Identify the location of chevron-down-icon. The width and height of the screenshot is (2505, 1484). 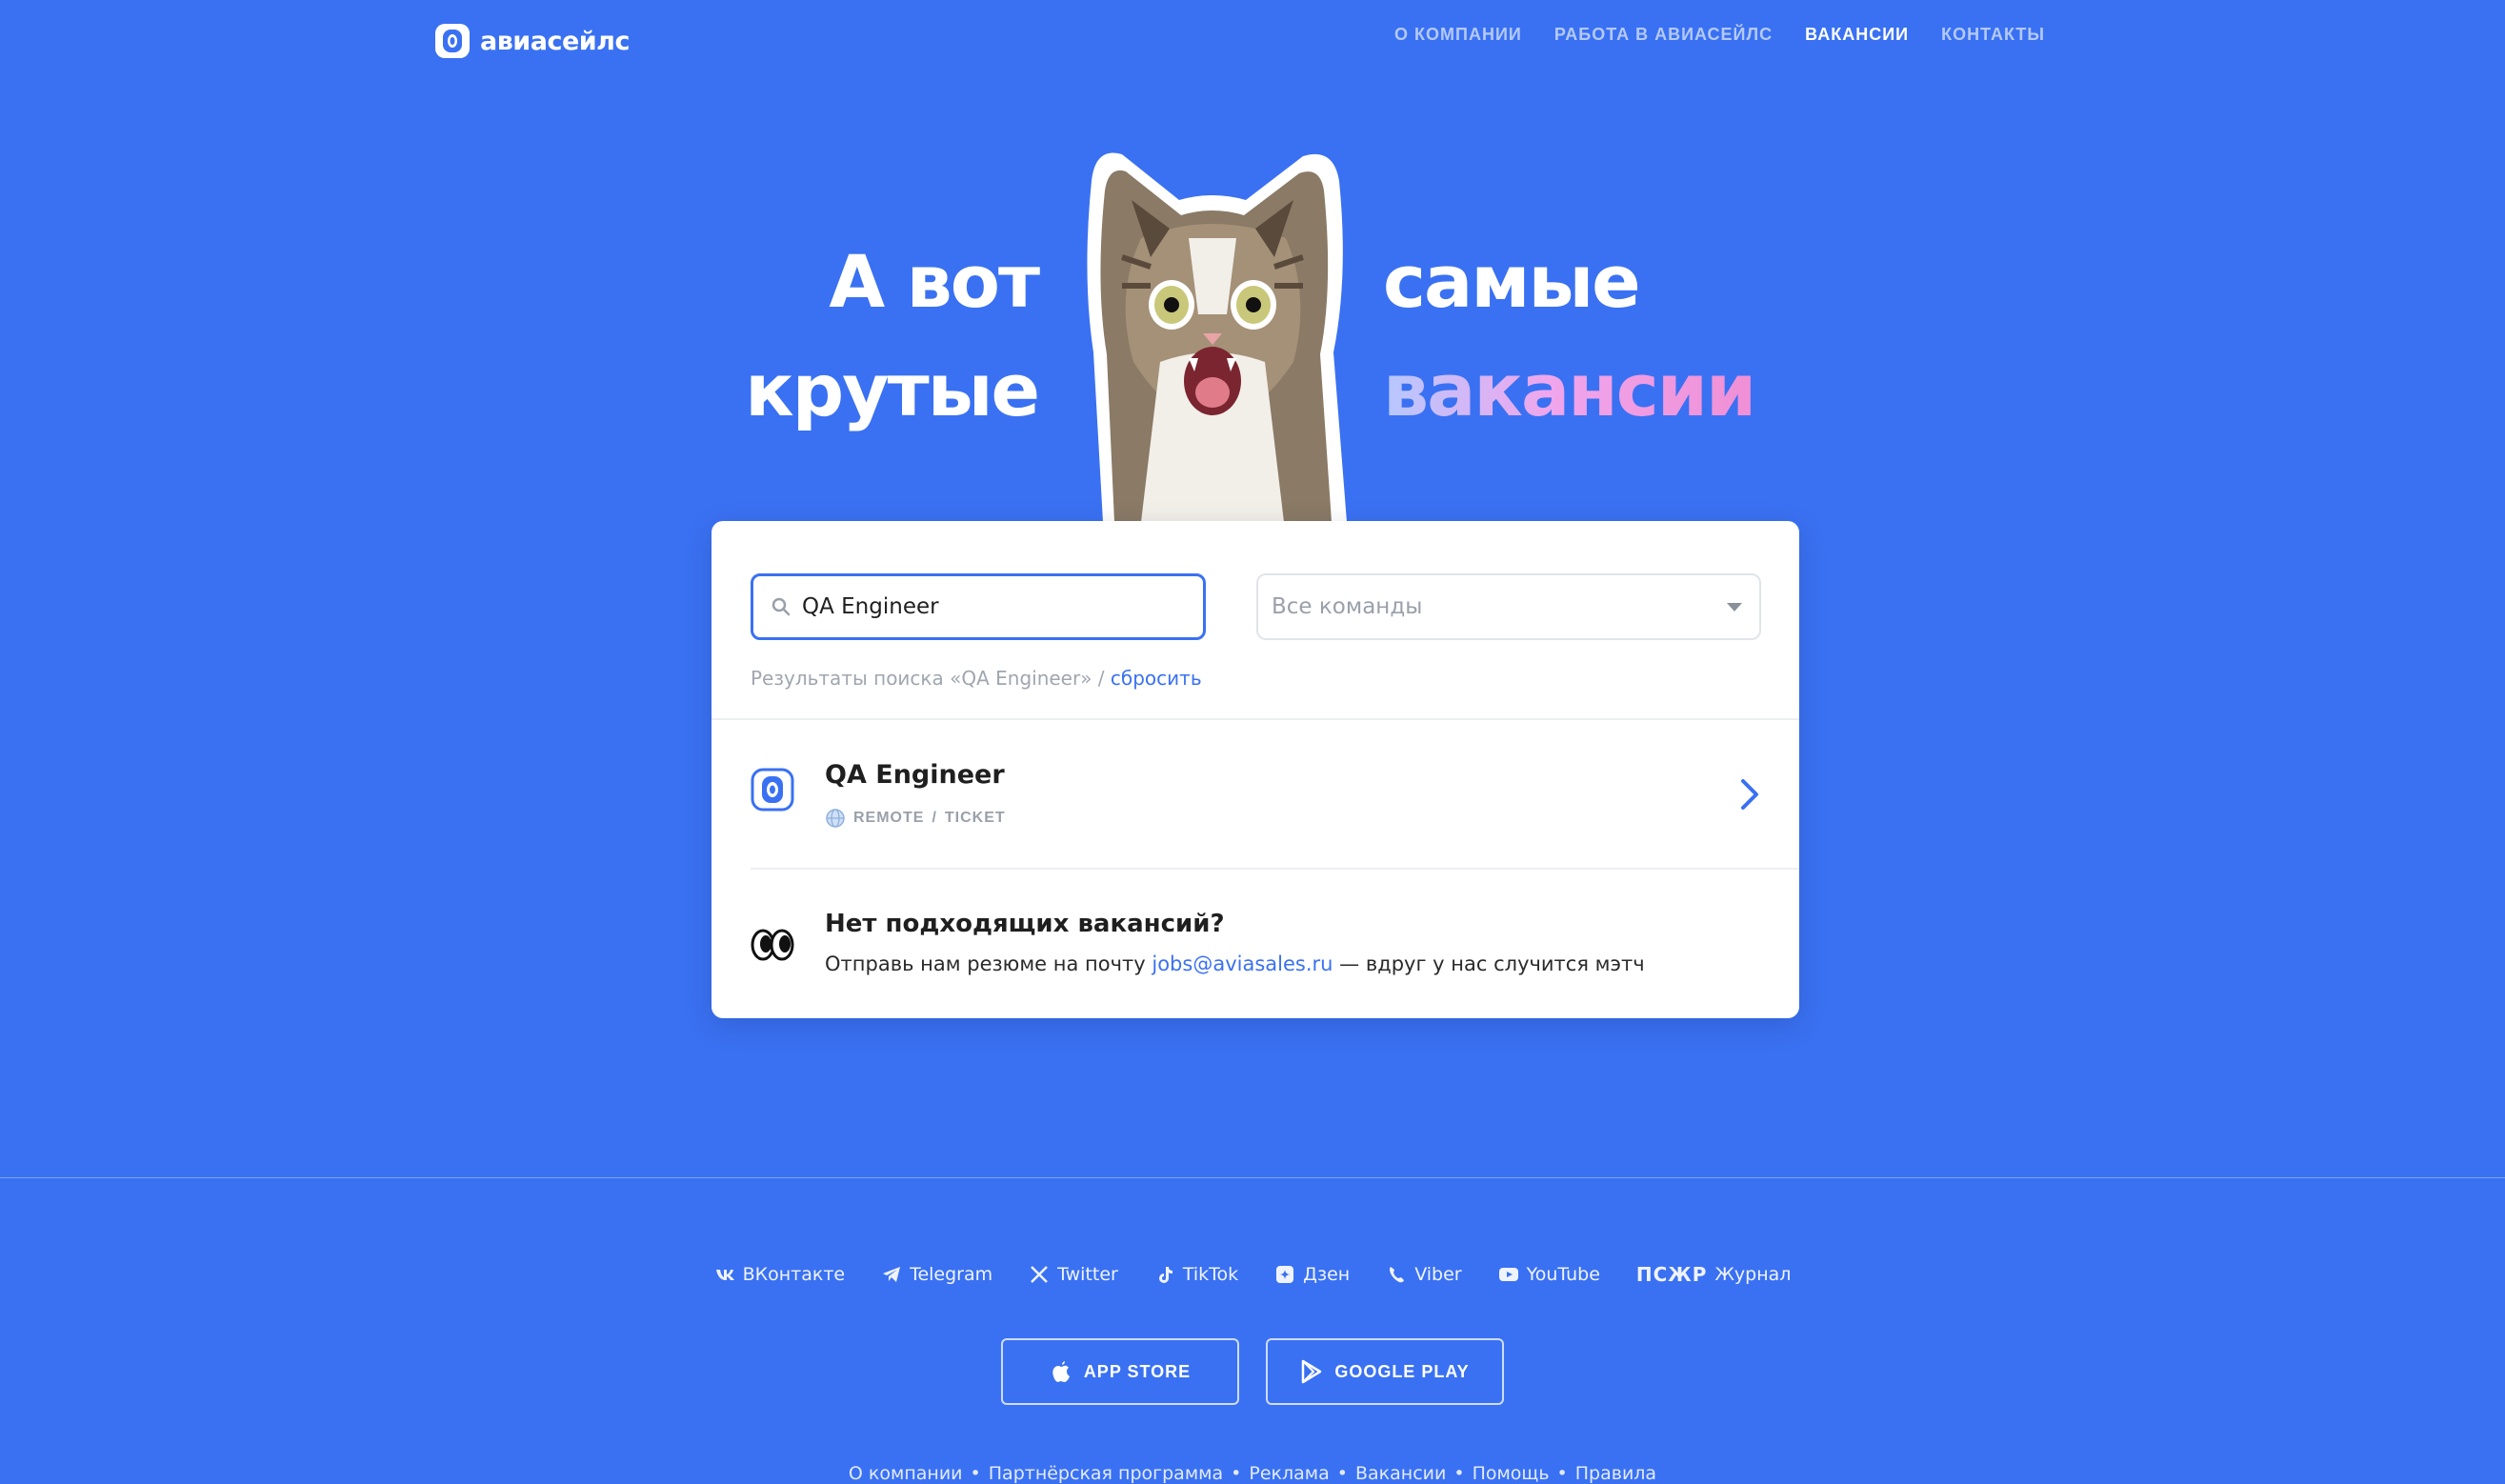
(1734, 607).